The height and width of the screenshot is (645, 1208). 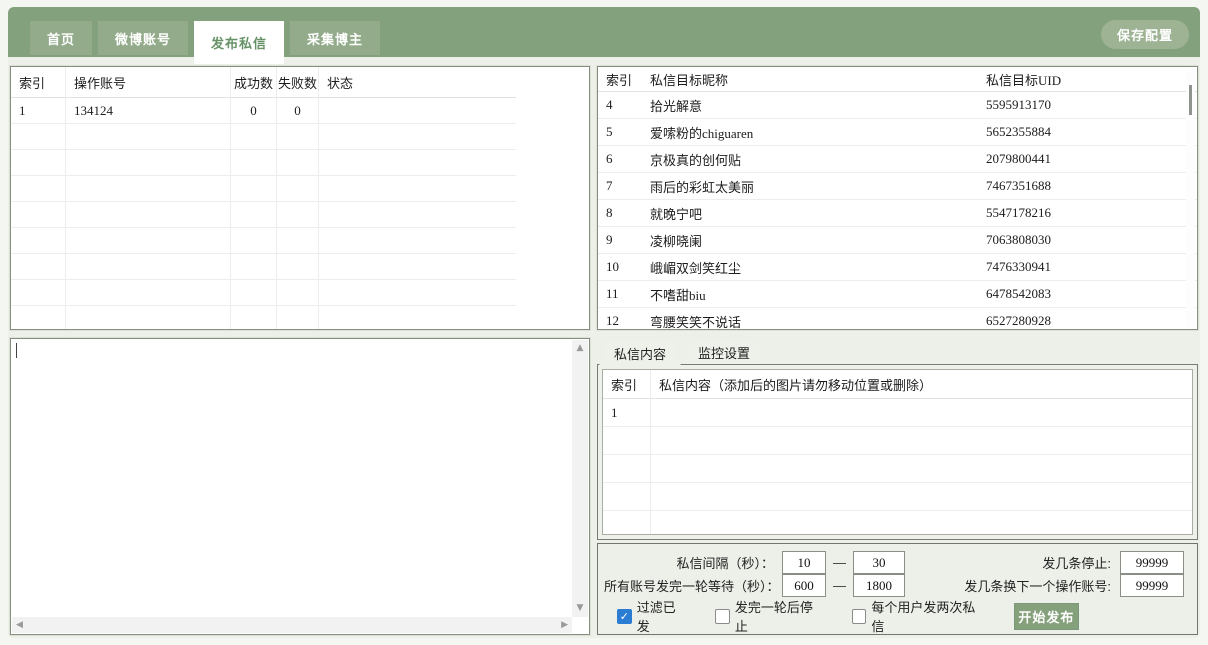 I want to click on round-wait-min-input, so click(x=804, y=585).